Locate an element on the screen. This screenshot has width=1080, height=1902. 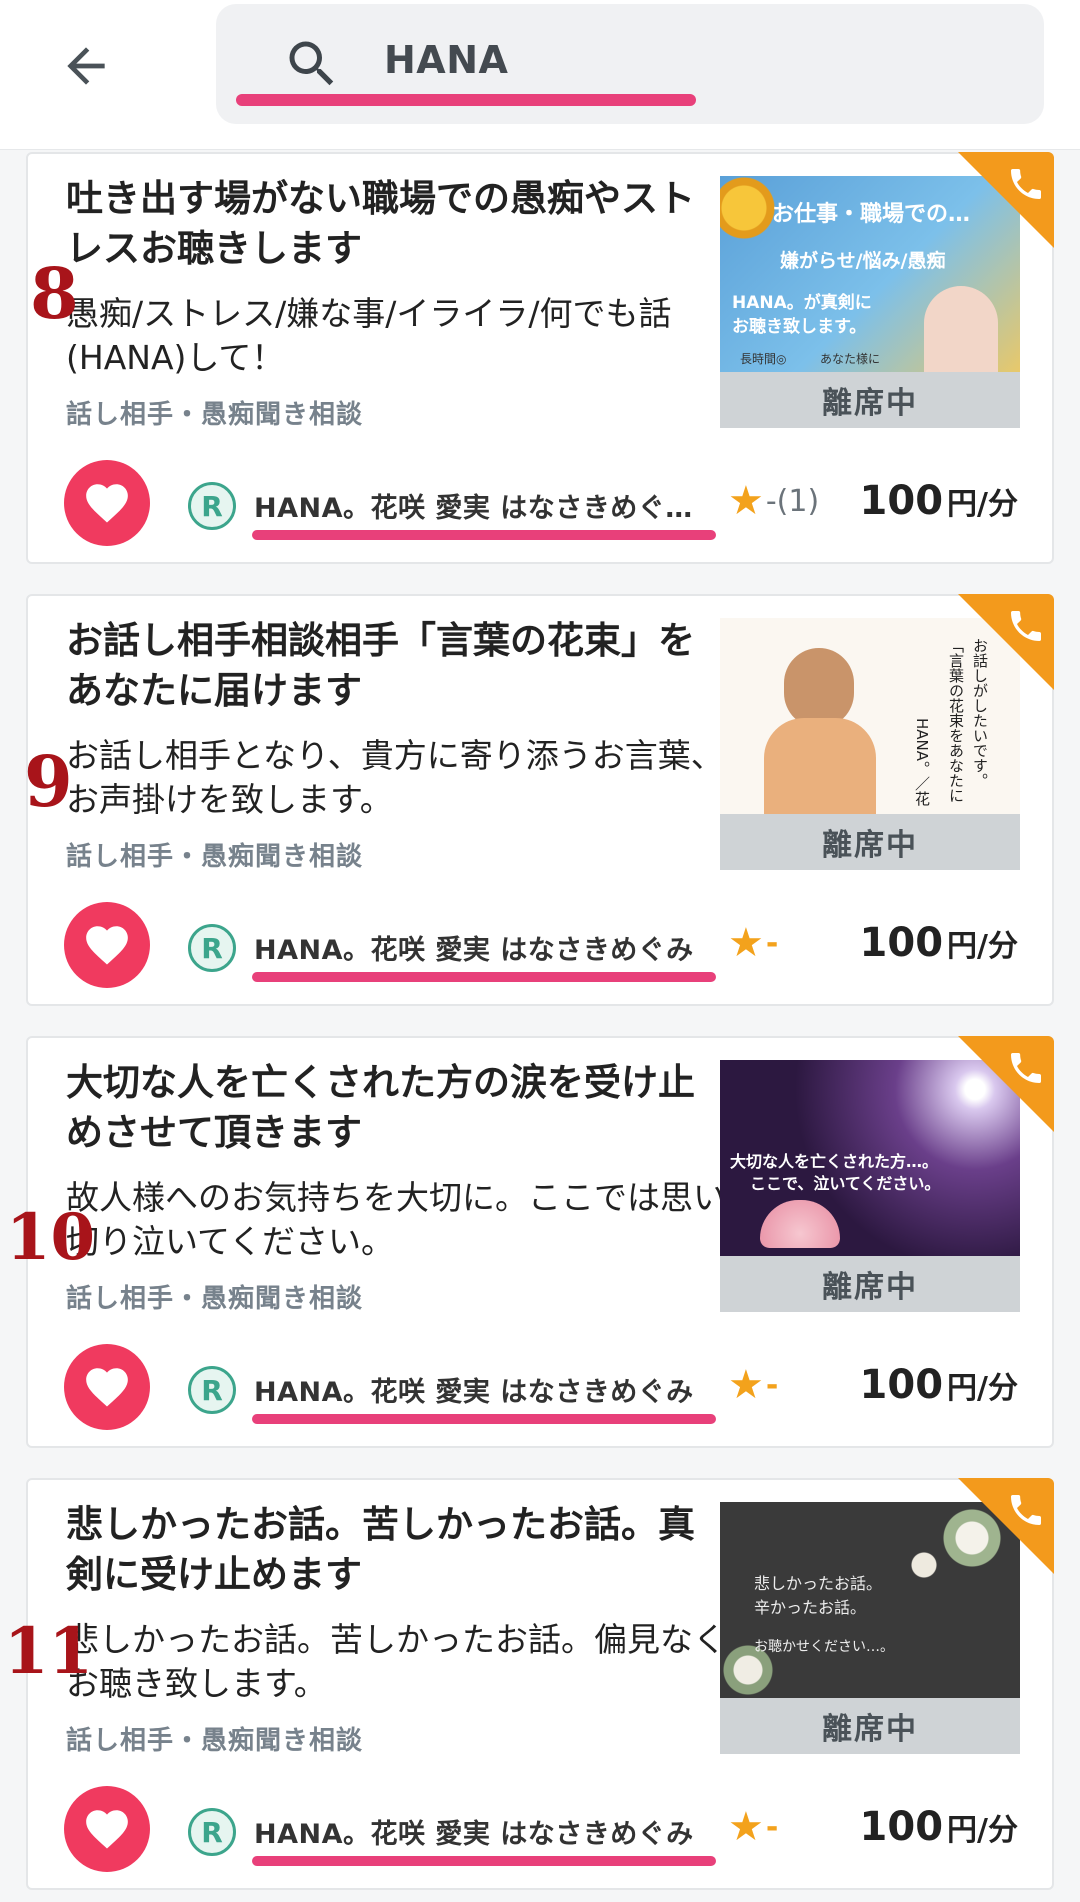
thumb-line-2: ここで、泣いてください。 is located at coordinates (845, 1183).